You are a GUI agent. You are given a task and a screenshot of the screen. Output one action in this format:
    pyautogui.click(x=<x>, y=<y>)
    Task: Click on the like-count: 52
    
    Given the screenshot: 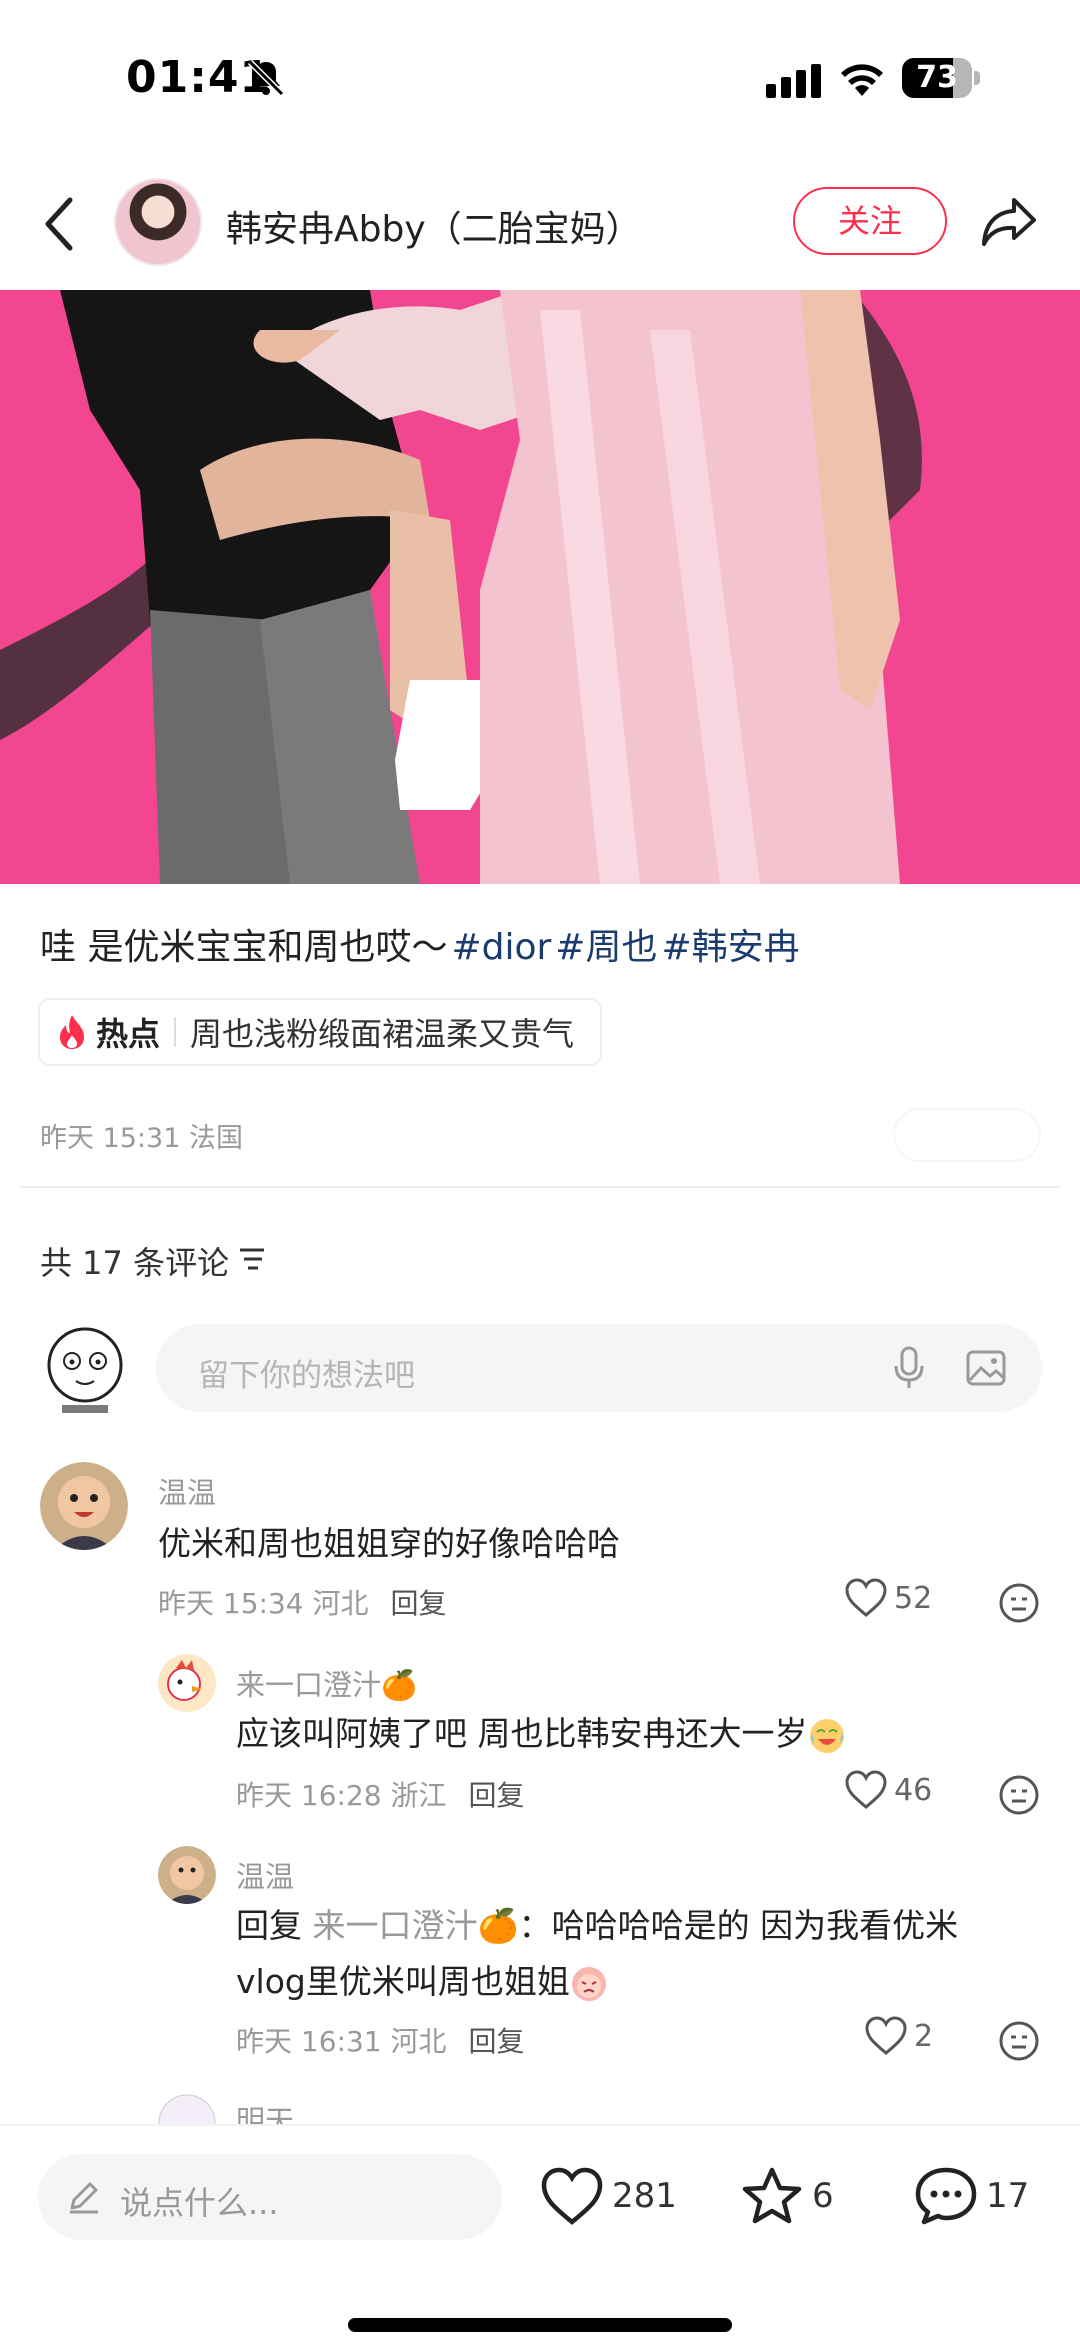 What is the action you would take?
    pyautogui.click(x=913, y=1598)
    